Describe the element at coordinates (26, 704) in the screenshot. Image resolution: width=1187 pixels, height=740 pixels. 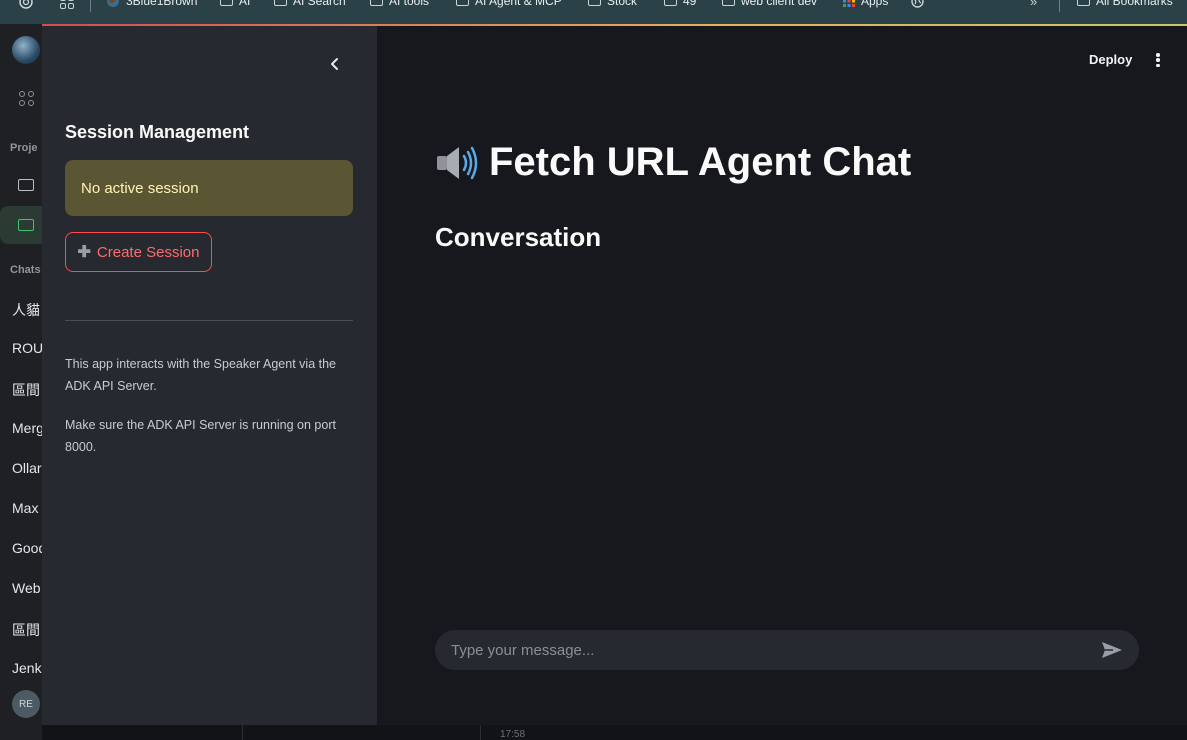
I see `user-avatar: RE` at that location.